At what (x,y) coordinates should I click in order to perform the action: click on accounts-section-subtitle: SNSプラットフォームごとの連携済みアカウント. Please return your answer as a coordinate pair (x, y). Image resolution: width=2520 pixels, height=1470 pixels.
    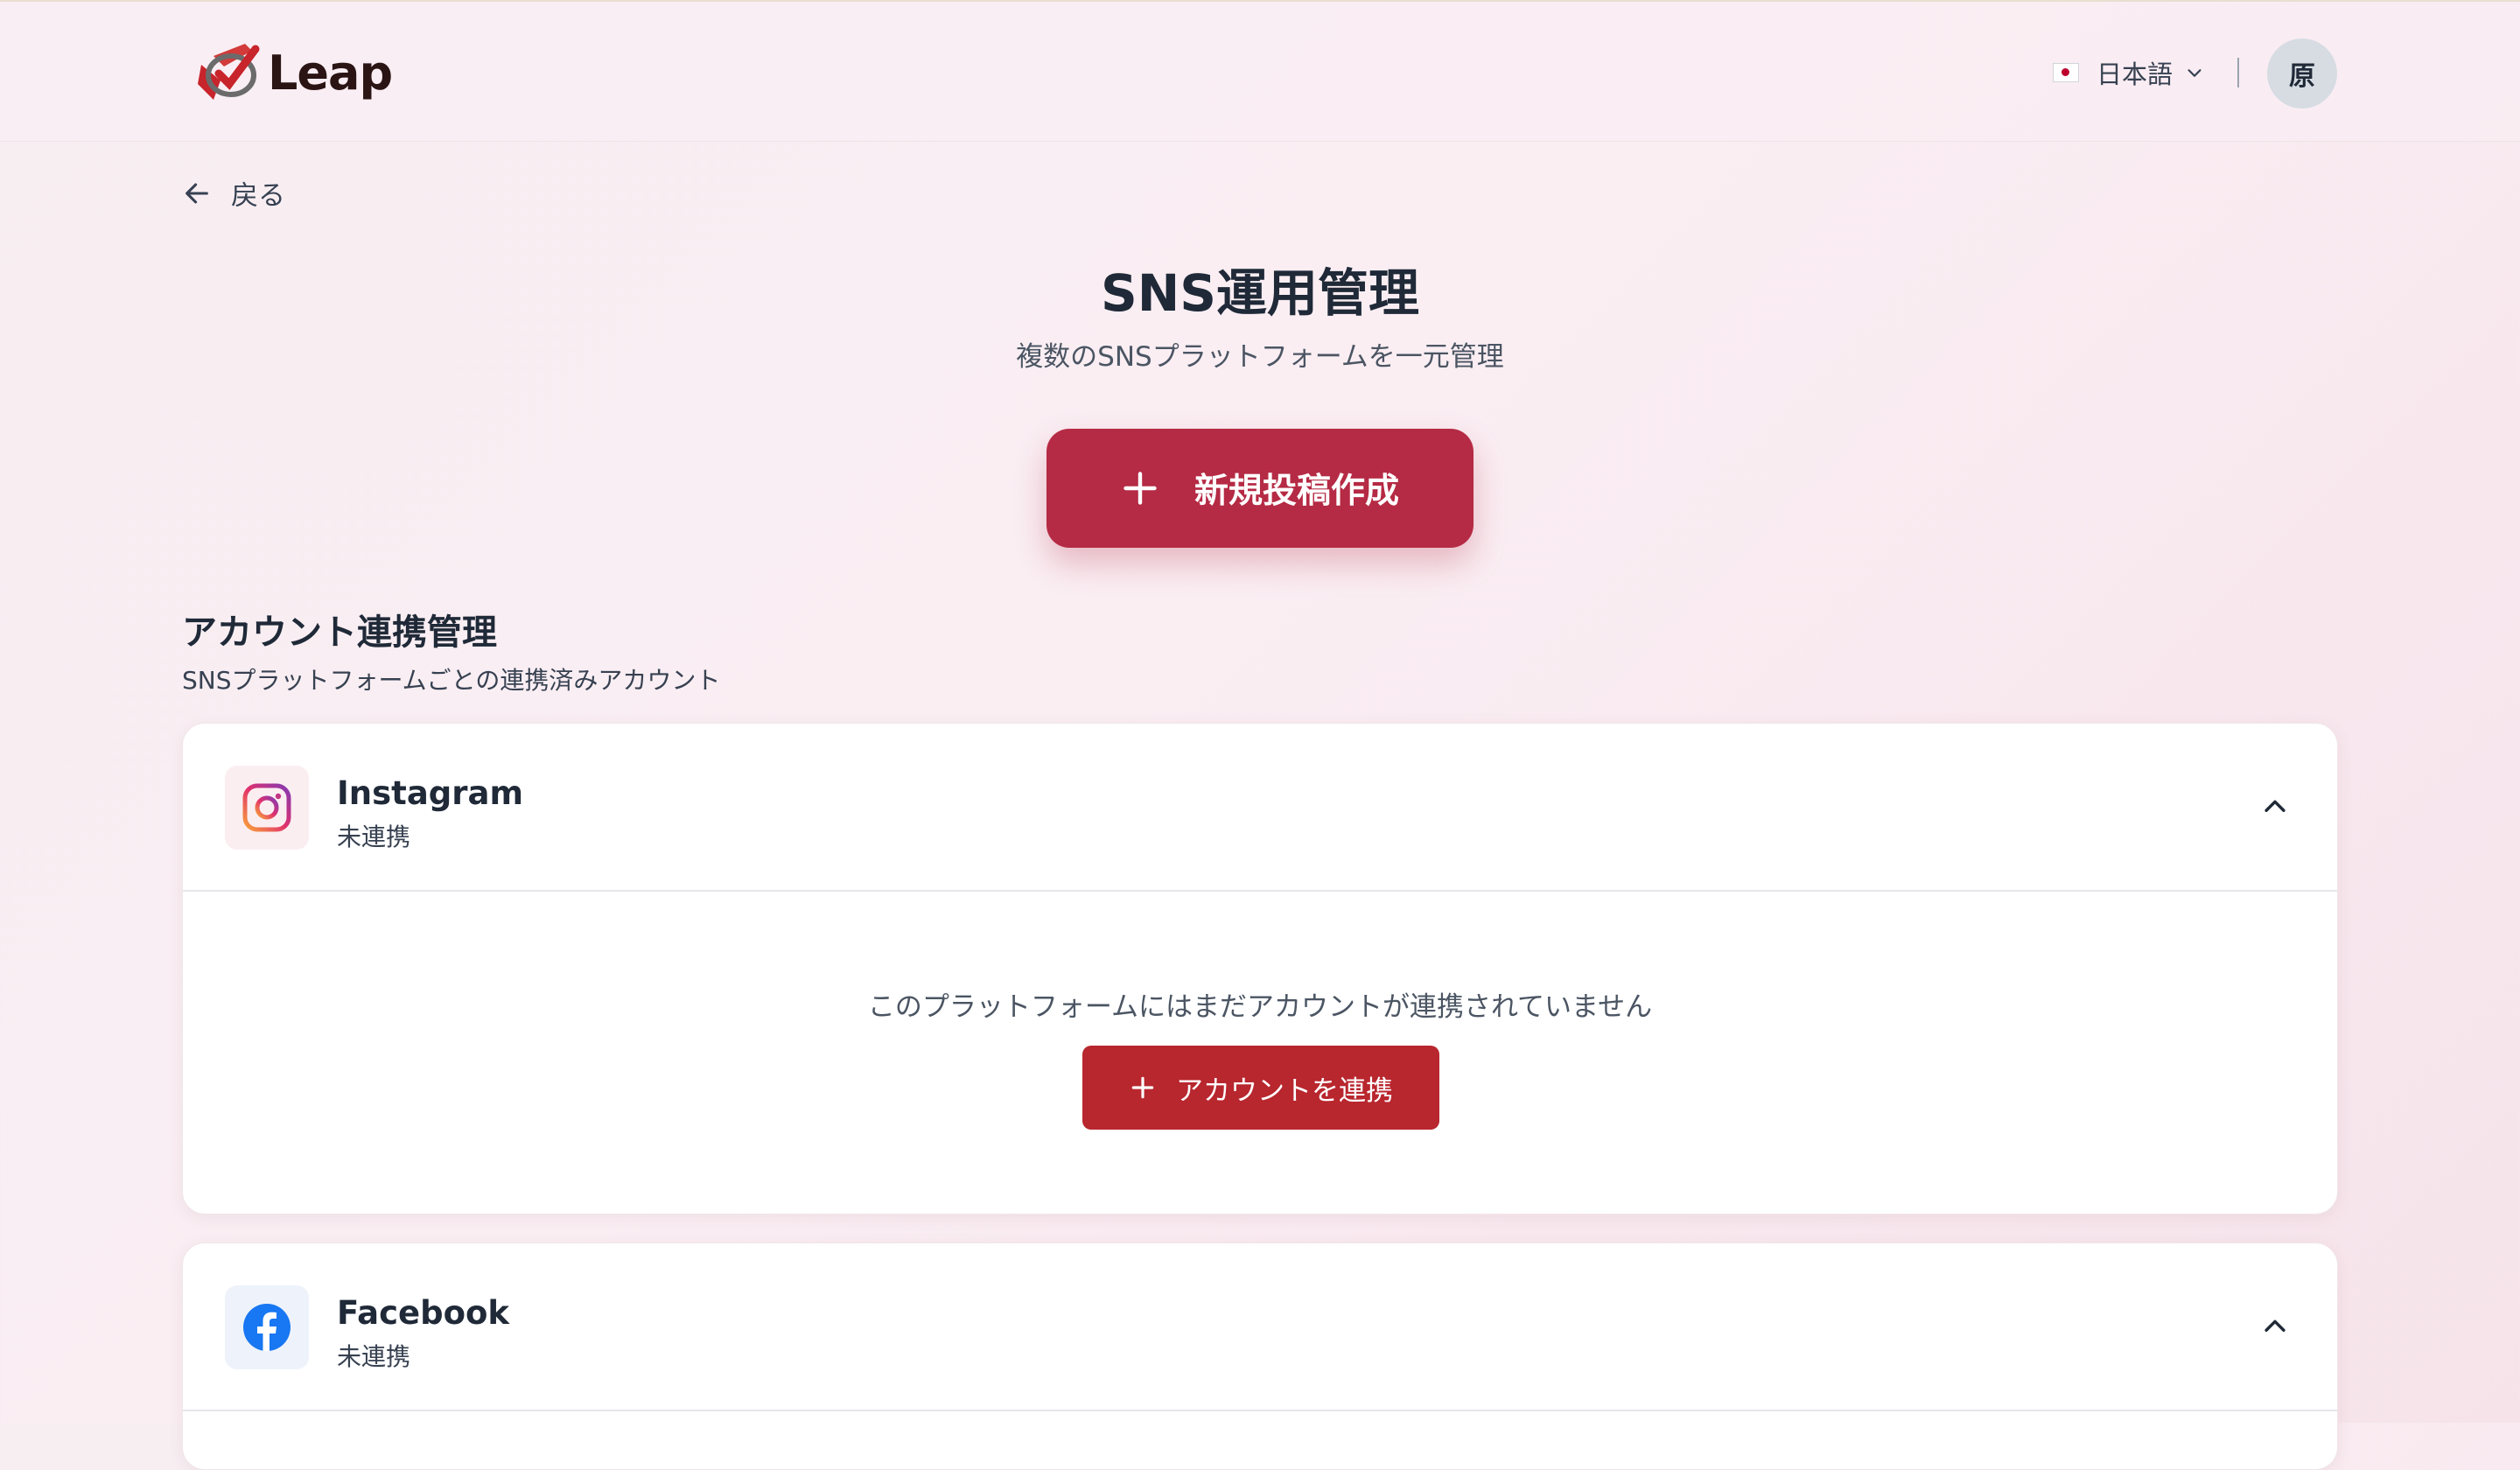
    Looking at the image, I should click on (451, 680).